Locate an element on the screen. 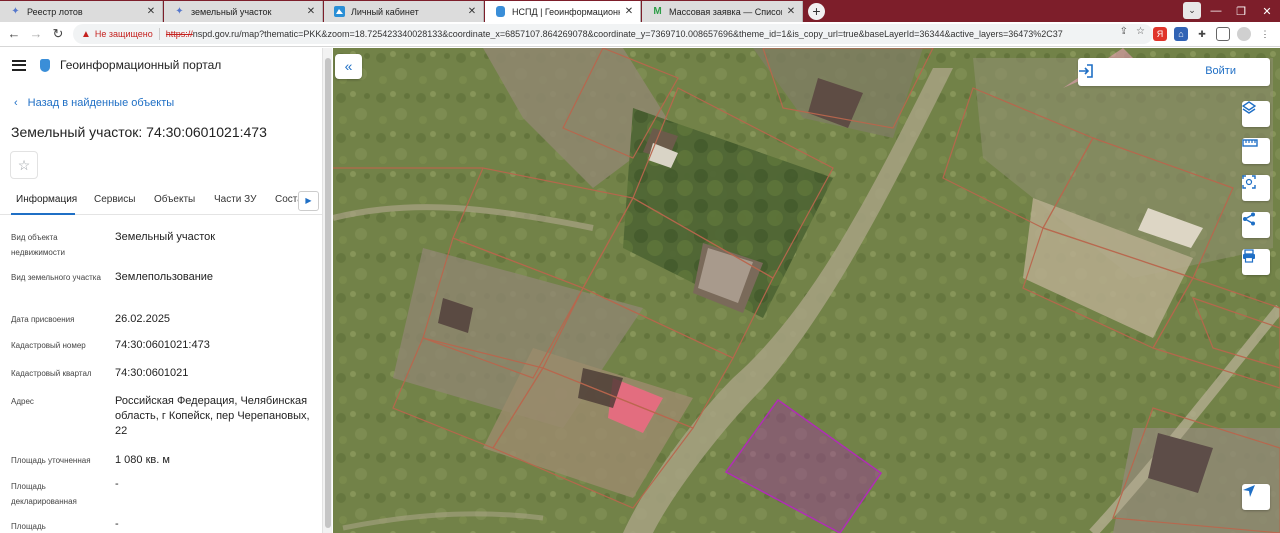 The image size is (1280, 533). forward-arrow-icon: → is located at coordinates (36, 34).